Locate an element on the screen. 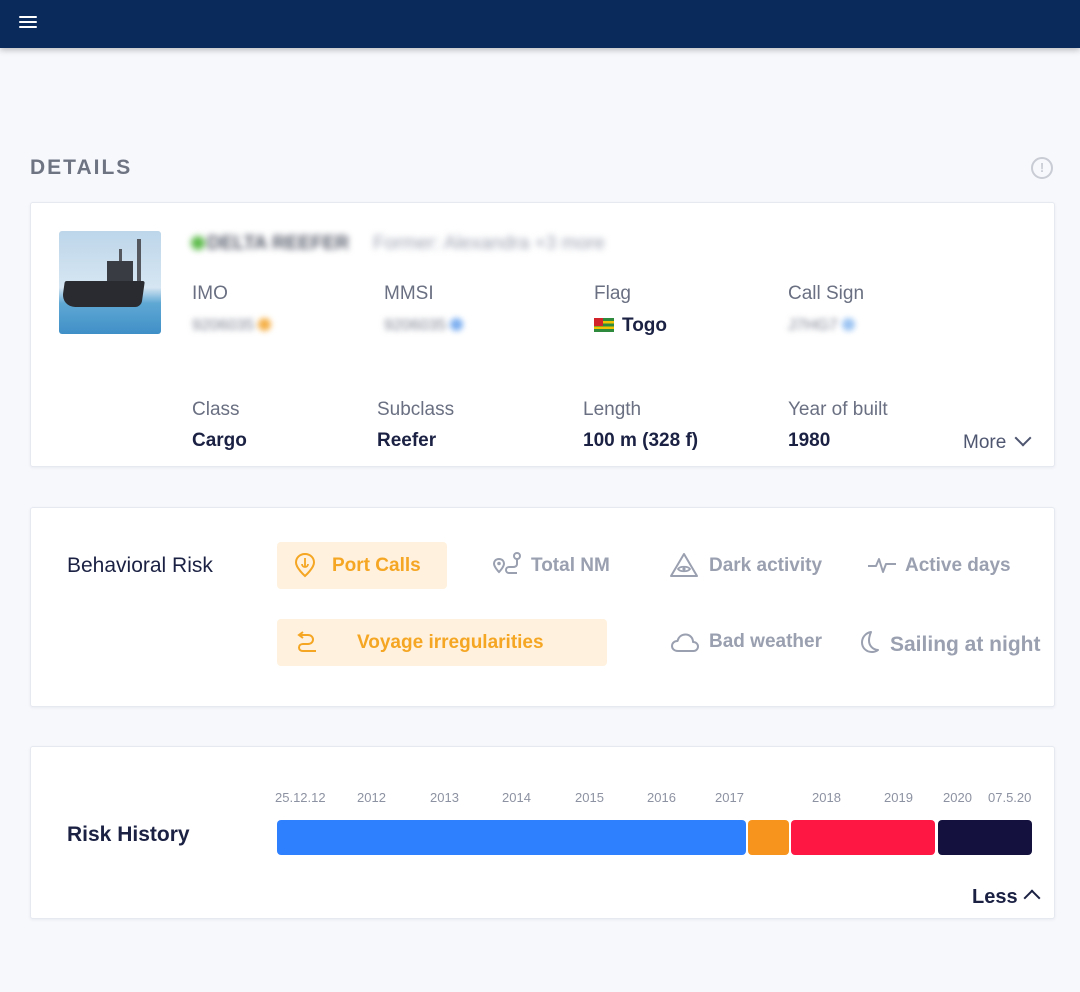 The height and width of the screenshot is (992, 1080). flag-label: Flag is located at coordinates (612, 293).